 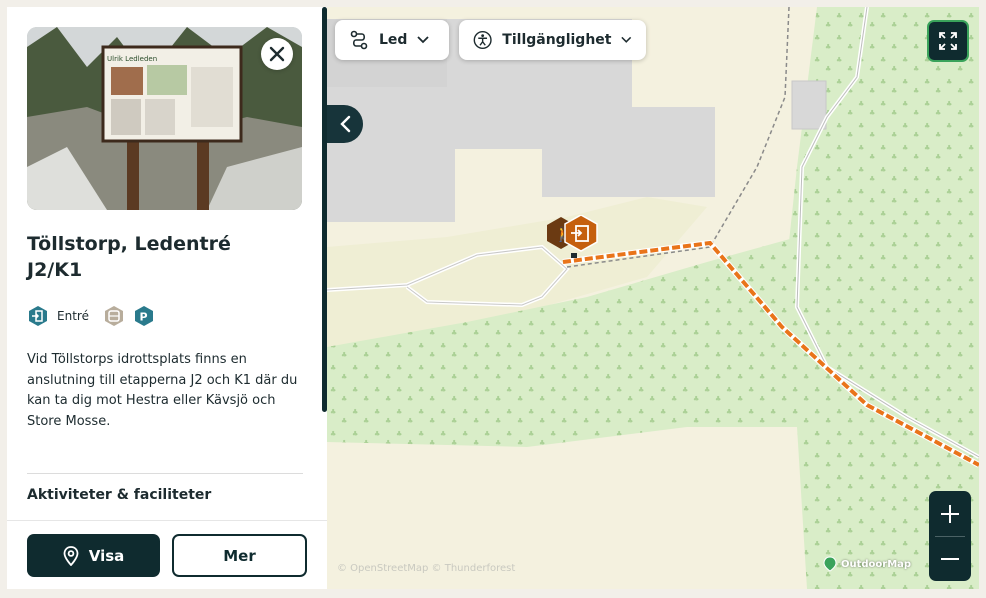 What do you see at coordinates (114, 316) in the screenshot?
I see `toilet-icon` at bounding box center [114, 316].